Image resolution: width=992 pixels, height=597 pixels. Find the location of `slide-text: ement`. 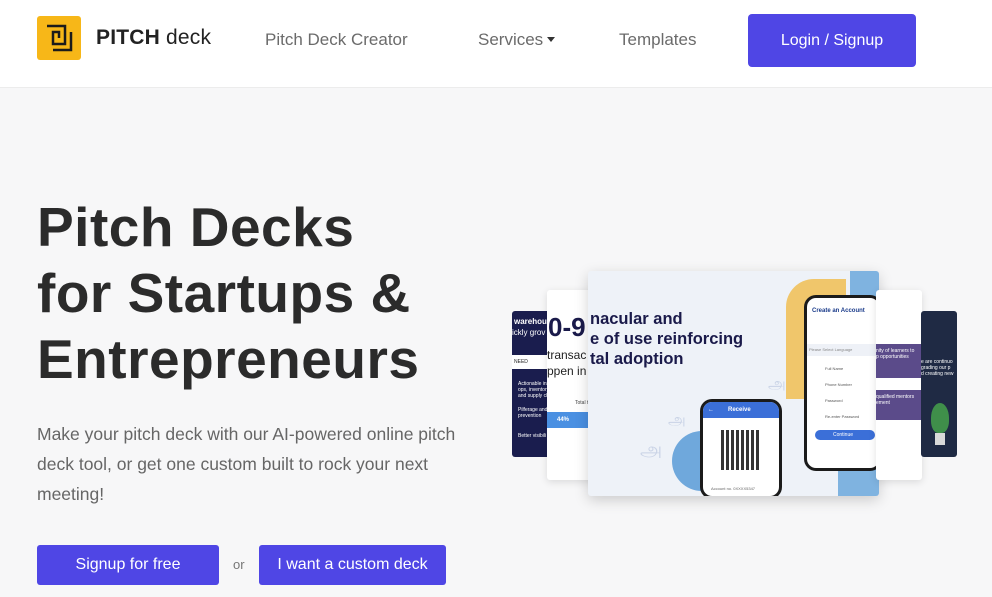

slide-text: ement is located at coordinates (883, 403).